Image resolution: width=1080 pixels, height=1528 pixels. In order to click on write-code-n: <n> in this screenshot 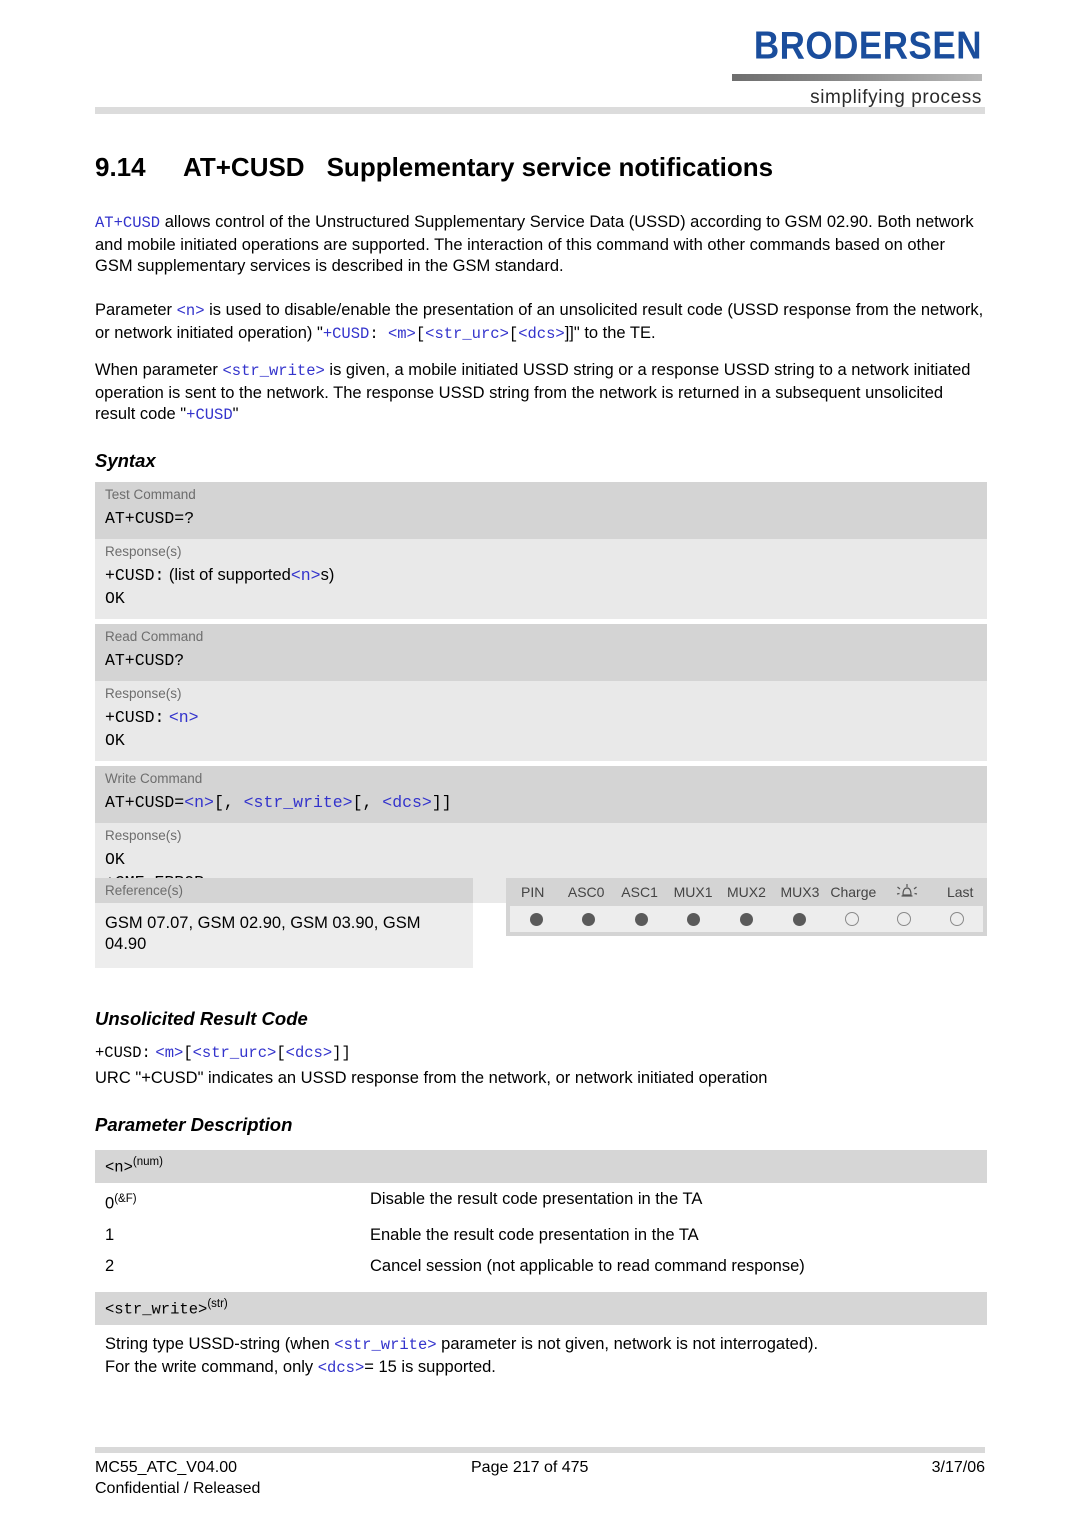, I will do `click(199, 802)`.